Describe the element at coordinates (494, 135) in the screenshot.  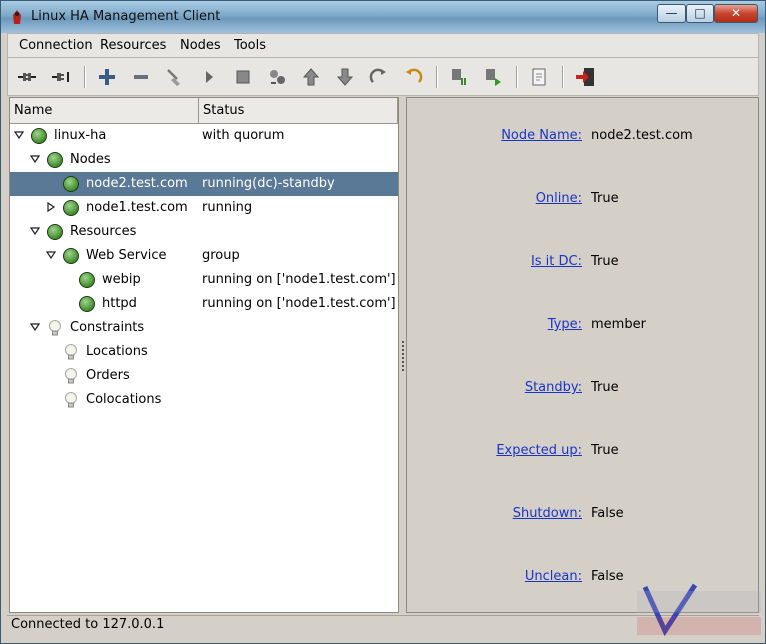
I see `detail-label: Node Name:` at that location.